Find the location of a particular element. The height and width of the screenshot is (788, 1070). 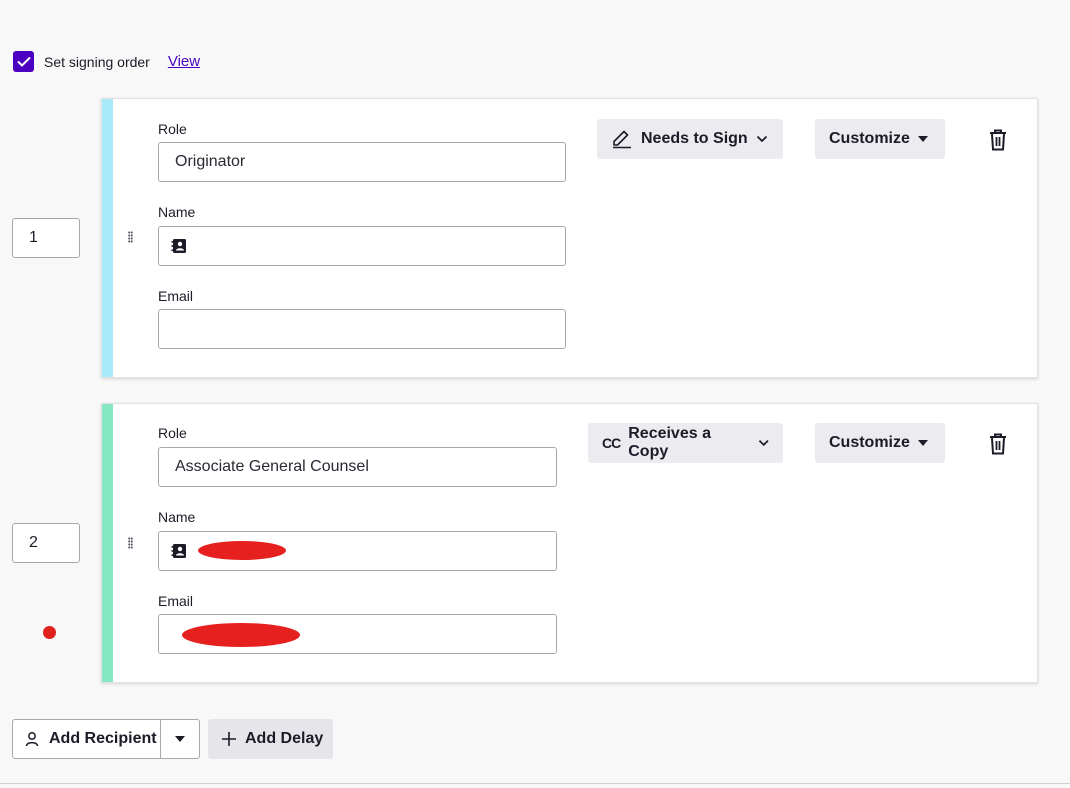

person-icon is located at coordinates (32, 739).